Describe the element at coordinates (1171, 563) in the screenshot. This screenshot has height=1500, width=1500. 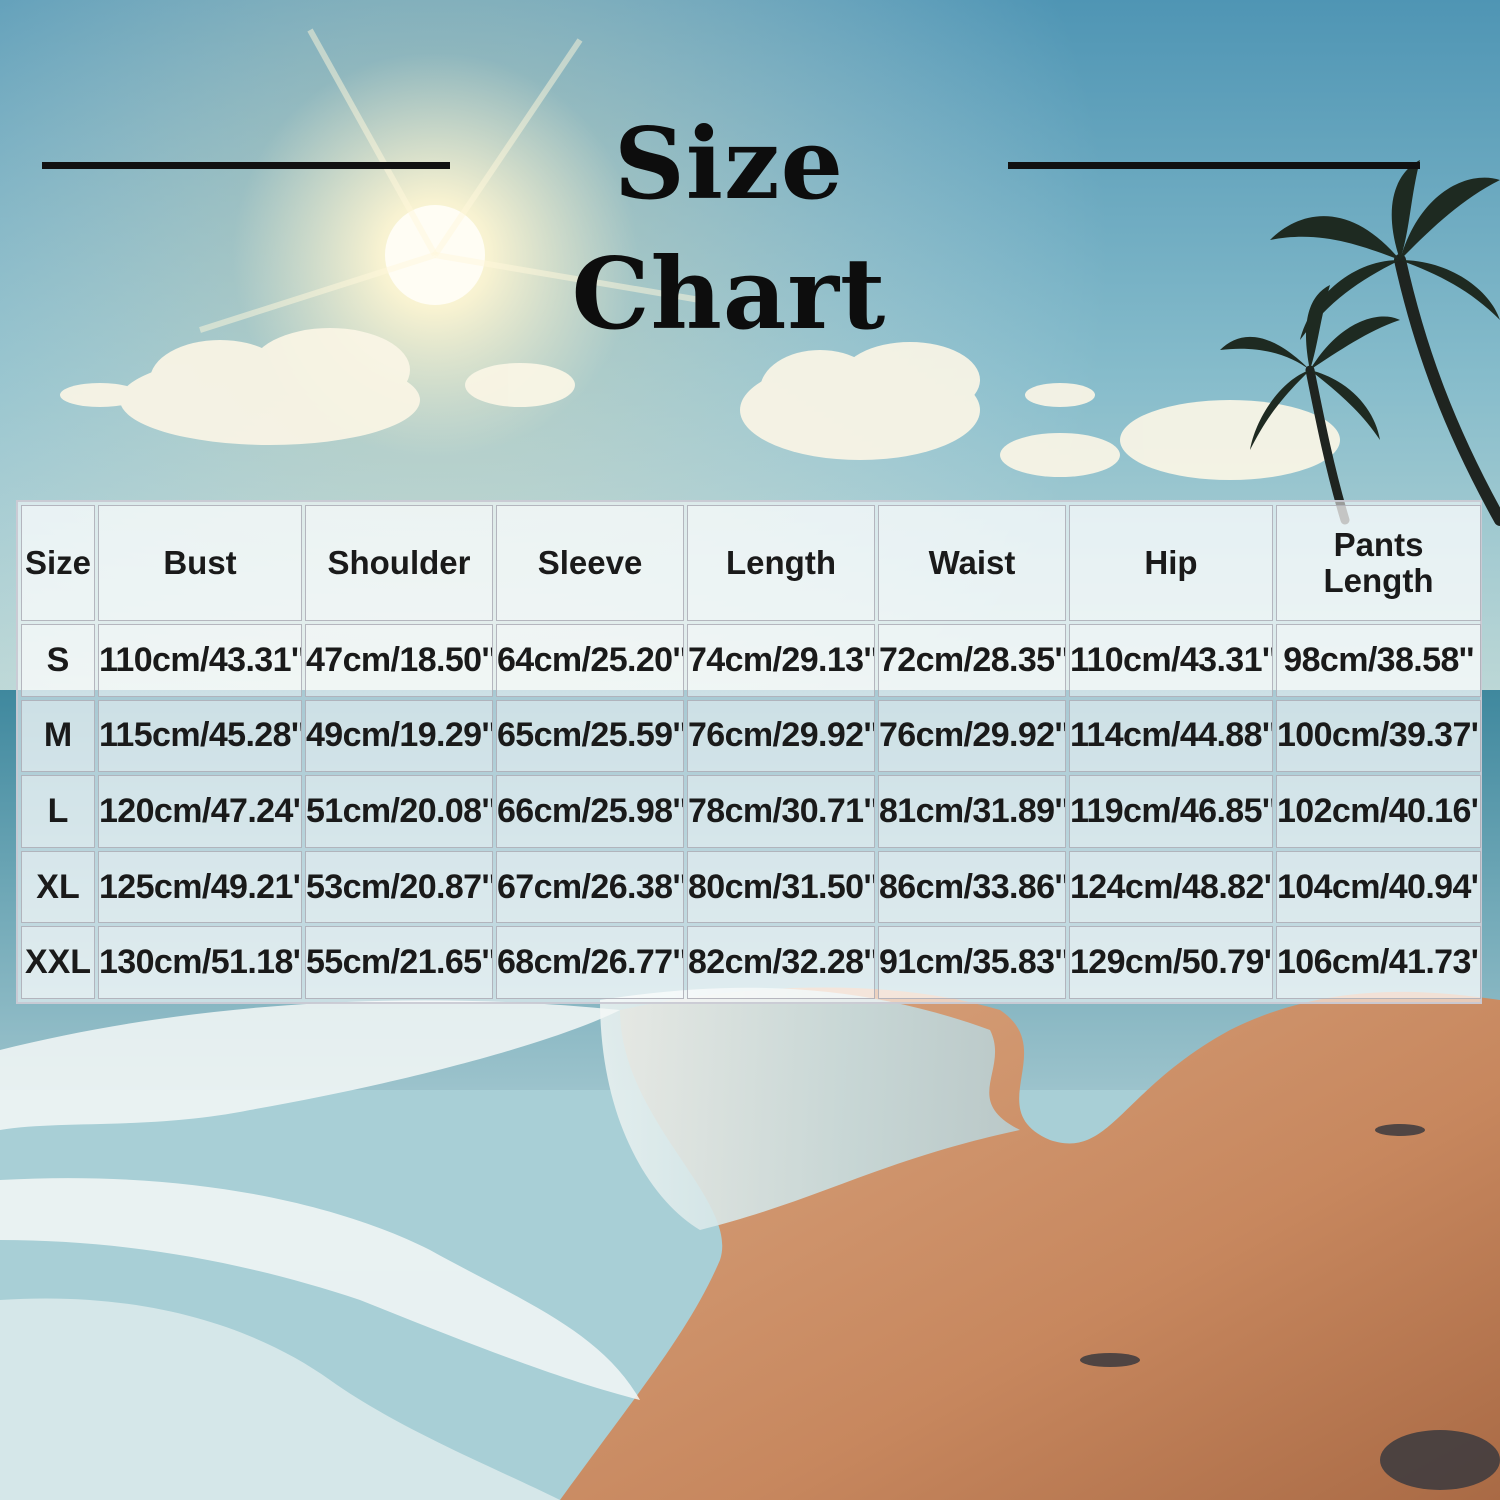
I see `header-hip: Hip` at that location.